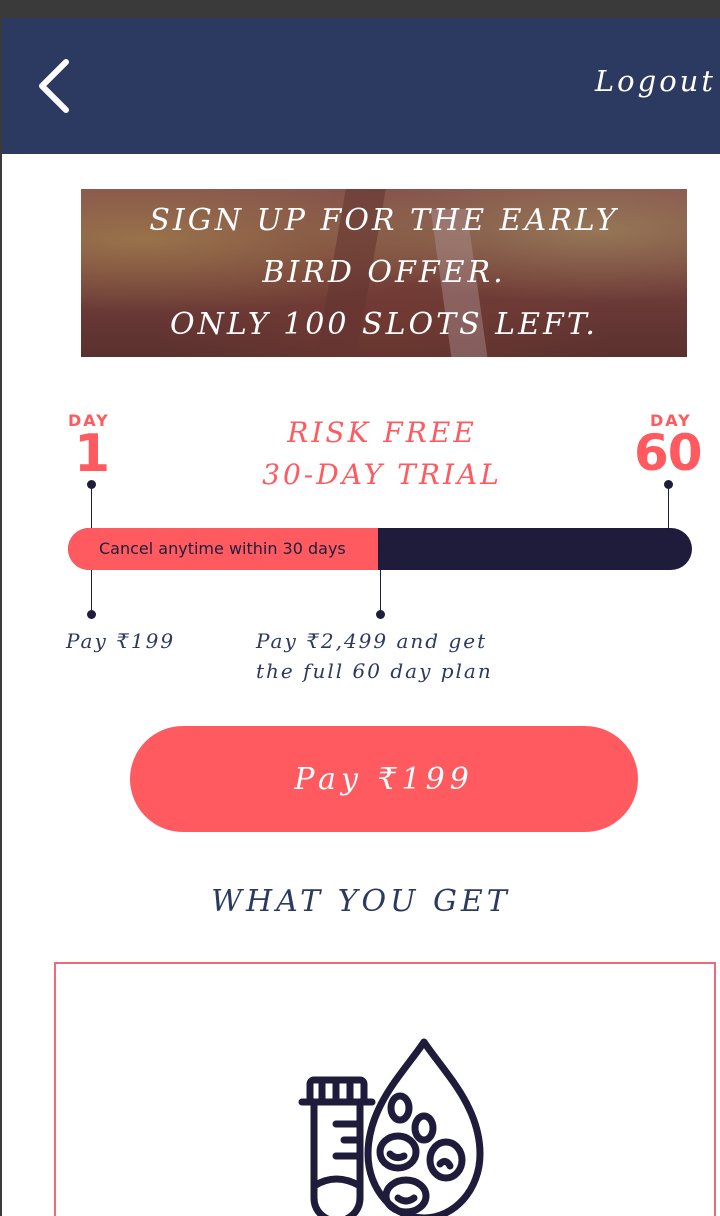  Describe the element at coordinates (361, 901) in the screenshot. I see `what-you-get-heading: WHAT YOU GET` at that location.